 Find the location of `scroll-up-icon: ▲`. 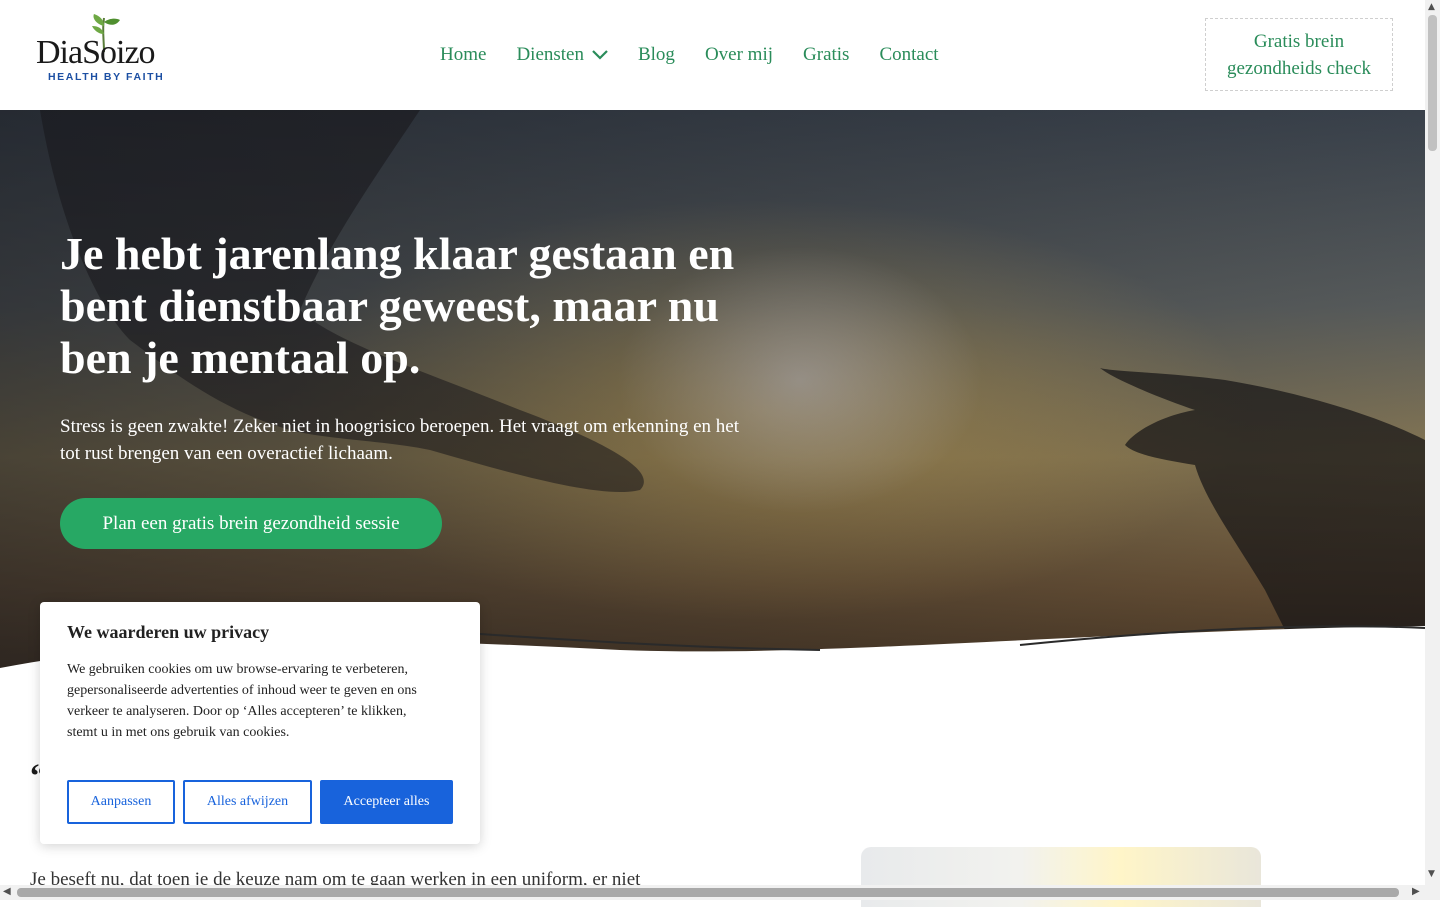

scroll-up-icon: ▲ is located at coordinates (1431, 7).